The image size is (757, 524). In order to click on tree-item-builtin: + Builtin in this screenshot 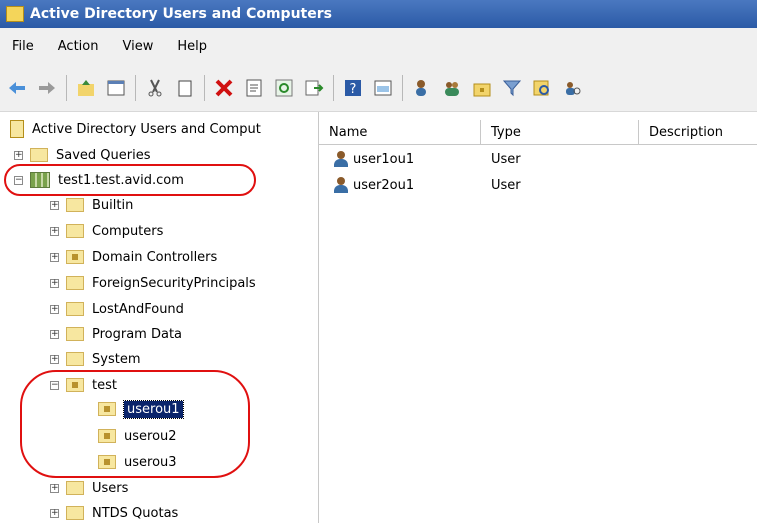, I will do `click(91, 205)`.